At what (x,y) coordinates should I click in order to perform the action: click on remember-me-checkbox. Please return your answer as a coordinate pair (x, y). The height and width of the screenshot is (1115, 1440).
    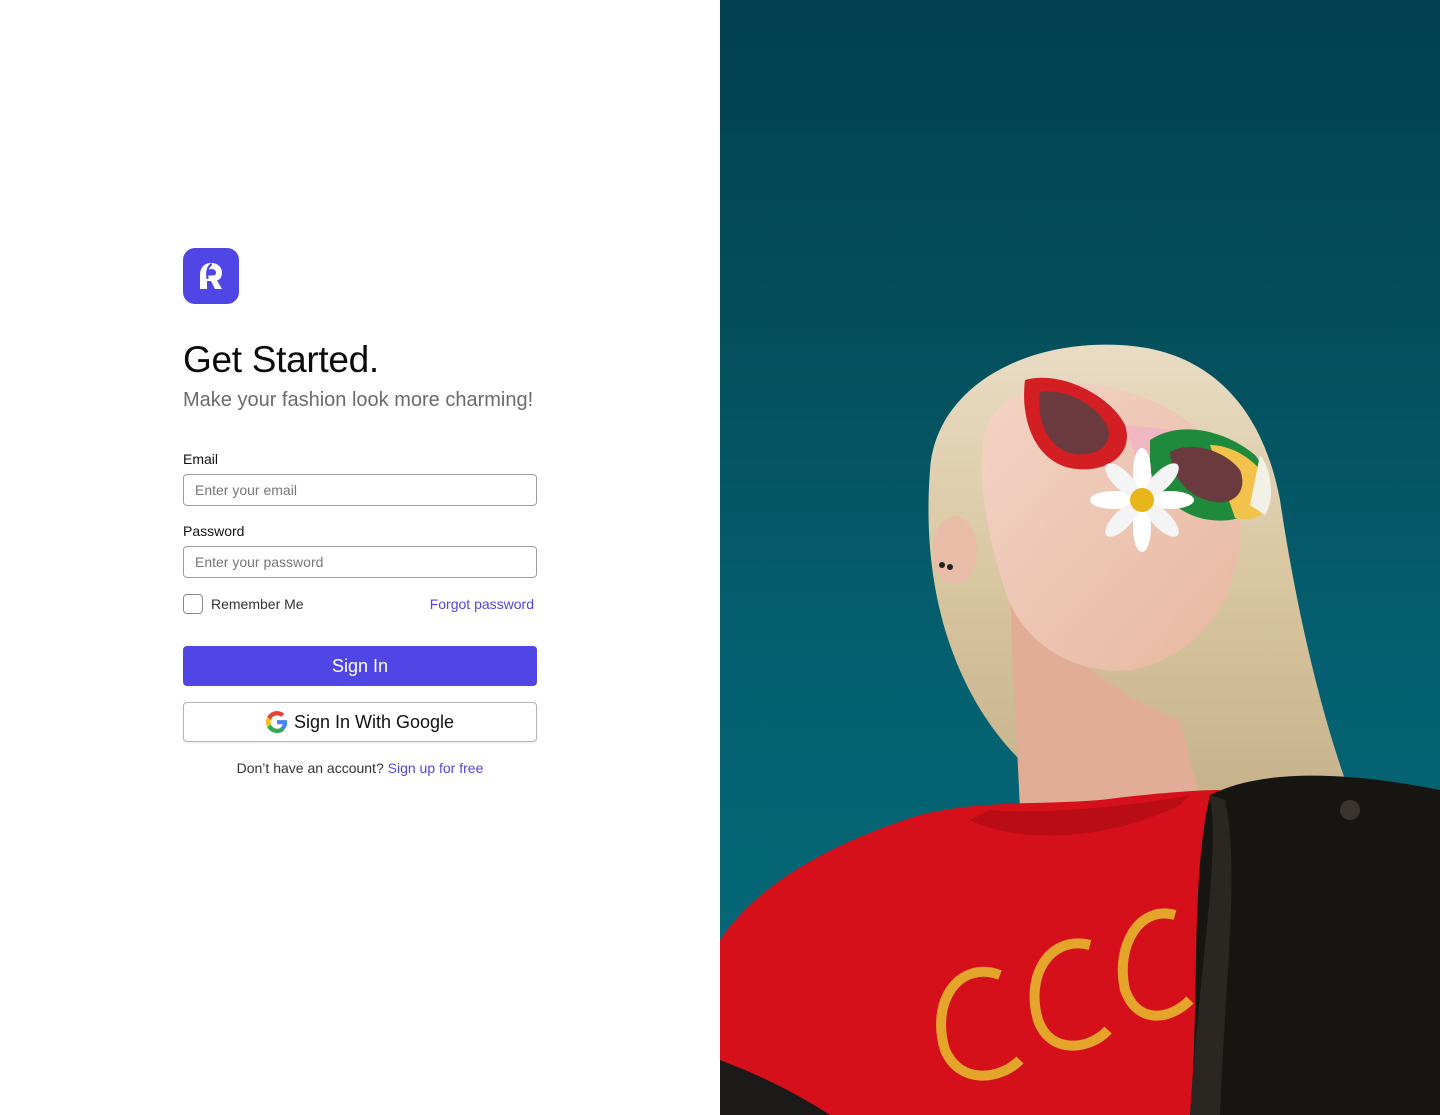
    Looking at the image, I should click on (193, 604).